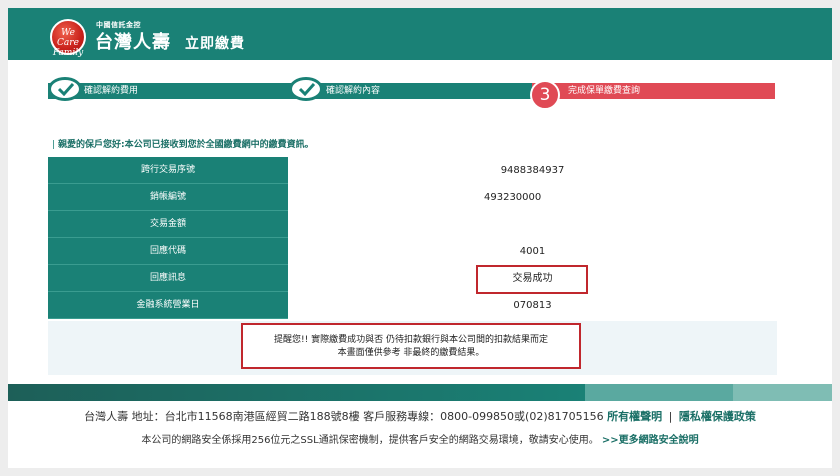 The image size is (840, 476). Describe the element at coordinates (604, 91) in the screenshot. I see `step-3-label: 完成保單繳費查詢` at that location.